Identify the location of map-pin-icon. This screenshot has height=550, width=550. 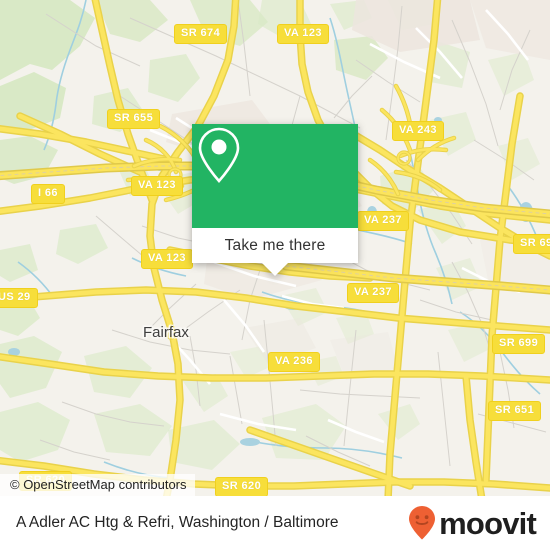
(219, 155).